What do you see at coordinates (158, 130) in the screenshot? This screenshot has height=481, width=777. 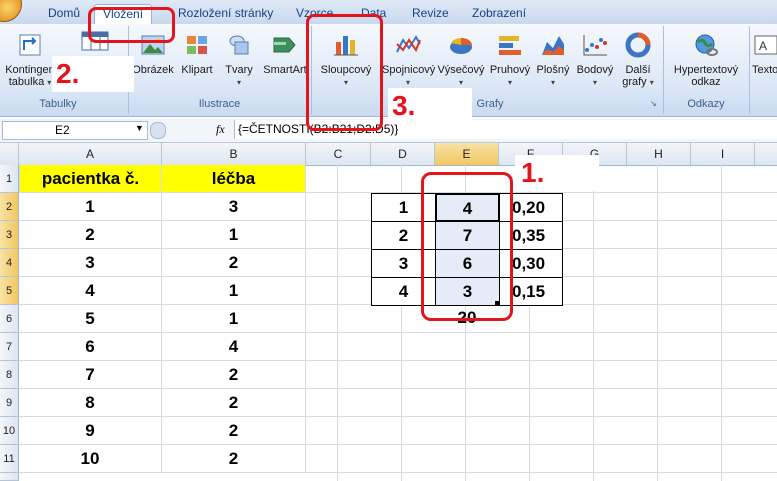 I see `formula-bar-splitter` at bounding box center [158, 130].